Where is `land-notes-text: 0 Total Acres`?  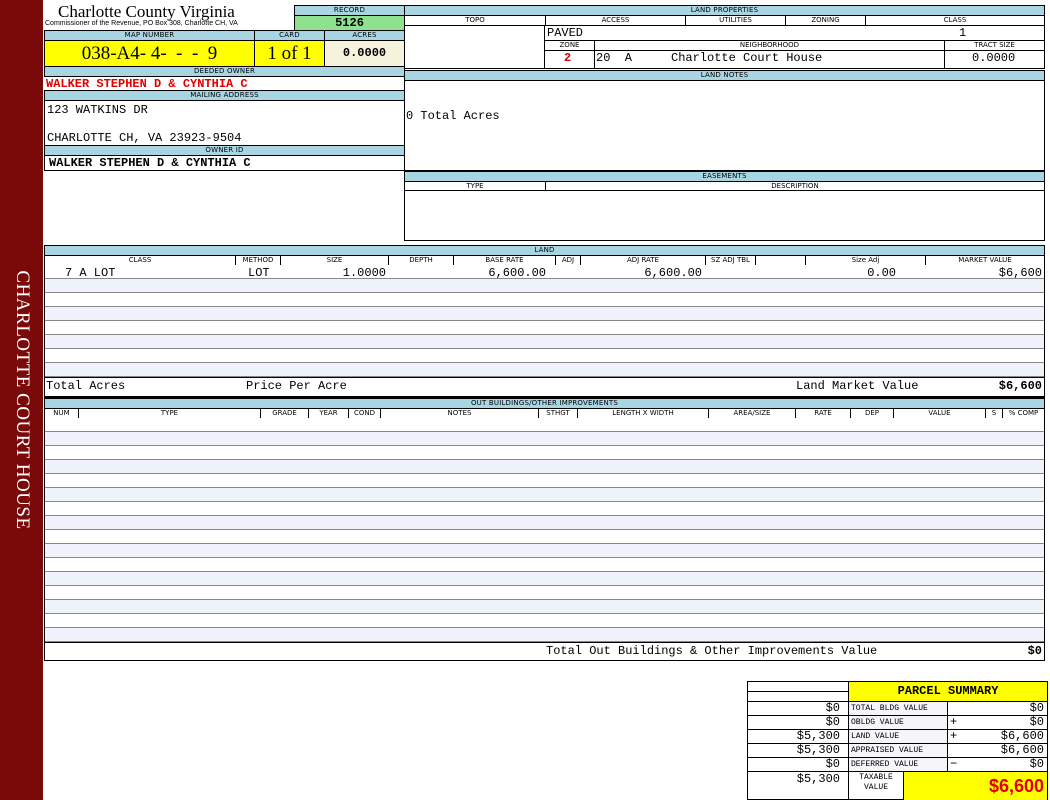
land-notes-text: 0 Total Acres is located at coordinates (453, 116).